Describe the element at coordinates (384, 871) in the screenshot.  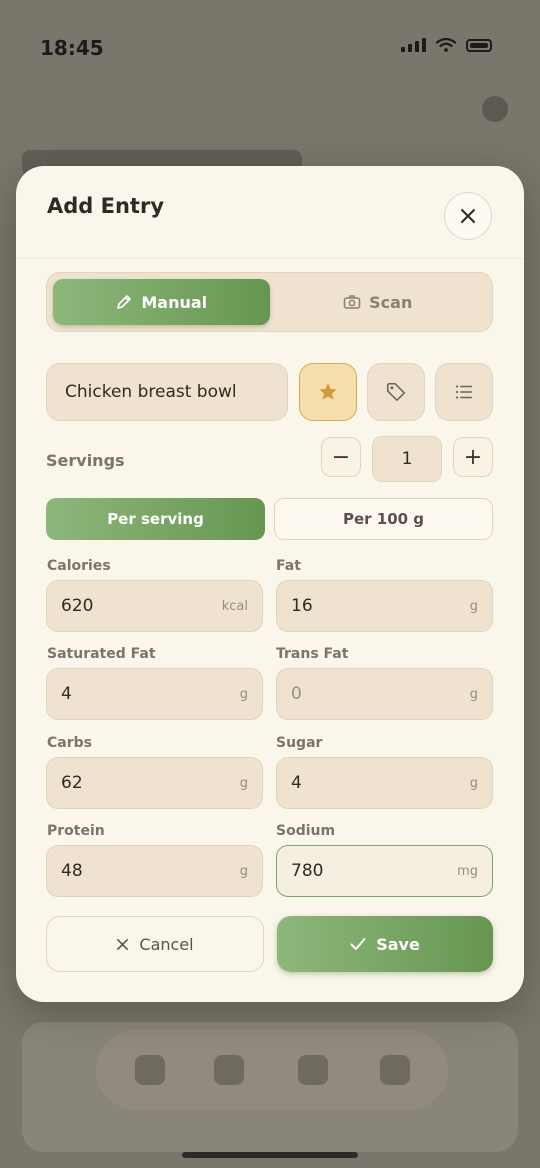
I see `sodium-field: 780 mg` at that location.